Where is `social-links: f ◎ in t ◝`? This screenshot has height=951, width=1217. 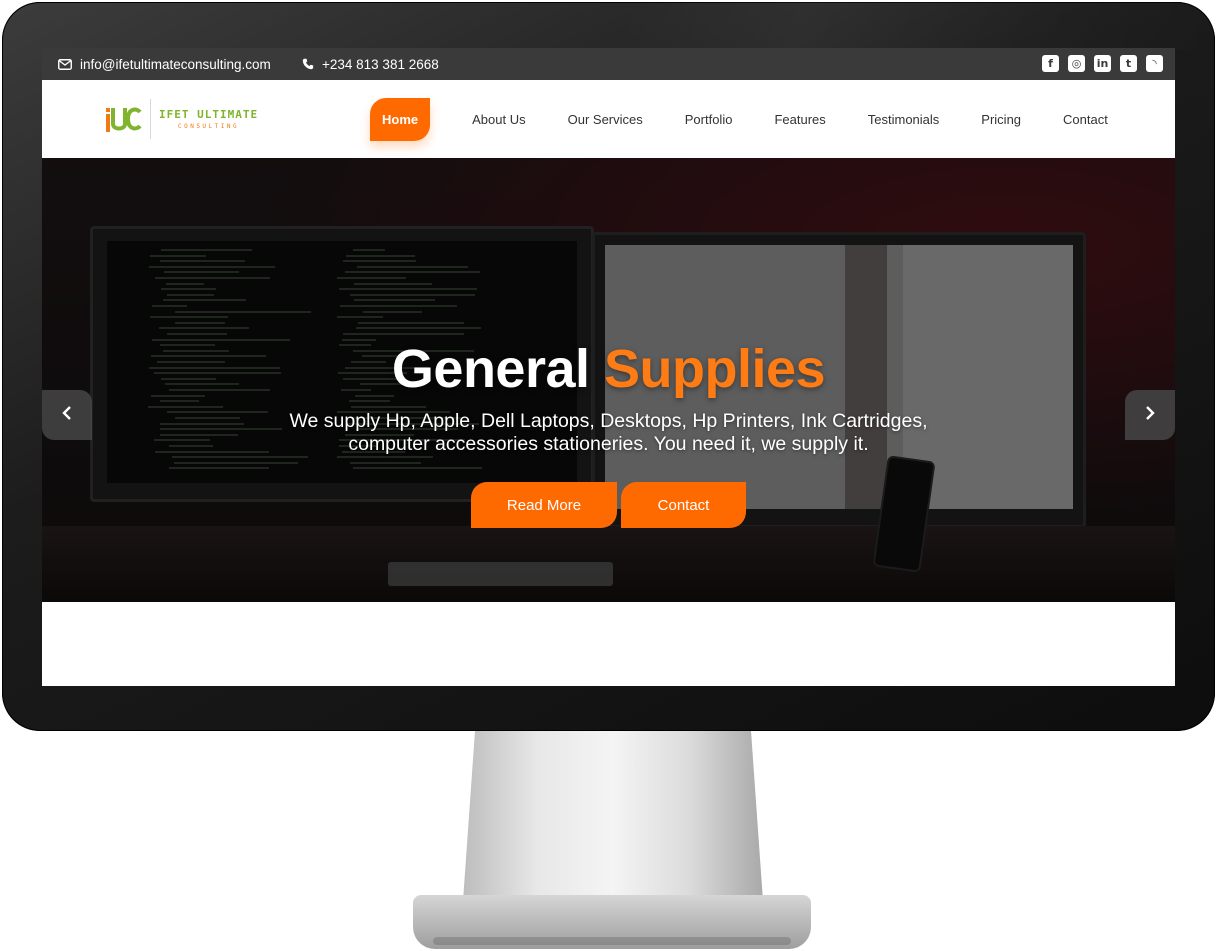
social-links: f ◎ in t ◝ is located at coordinates (1102, 63).